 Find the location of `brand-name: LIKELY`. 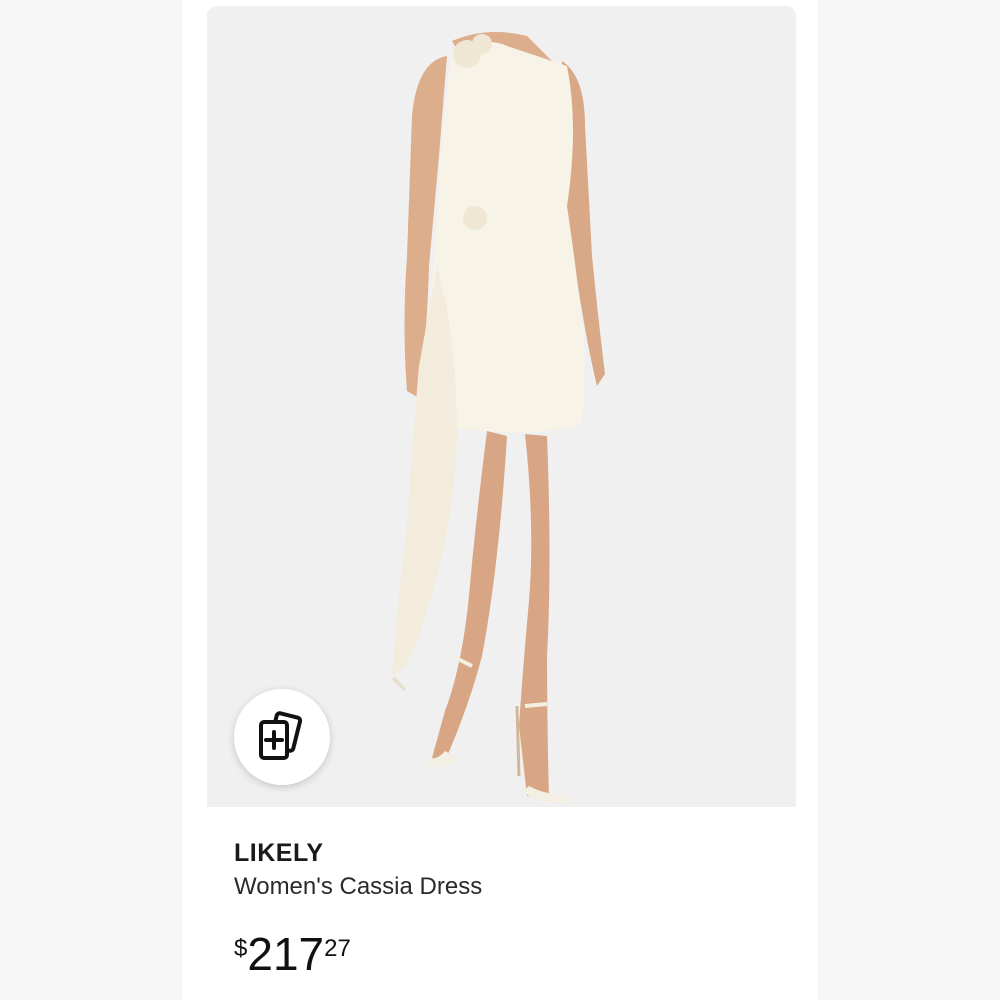

brand-name: LIKELY is located at coordinates (279, 853).